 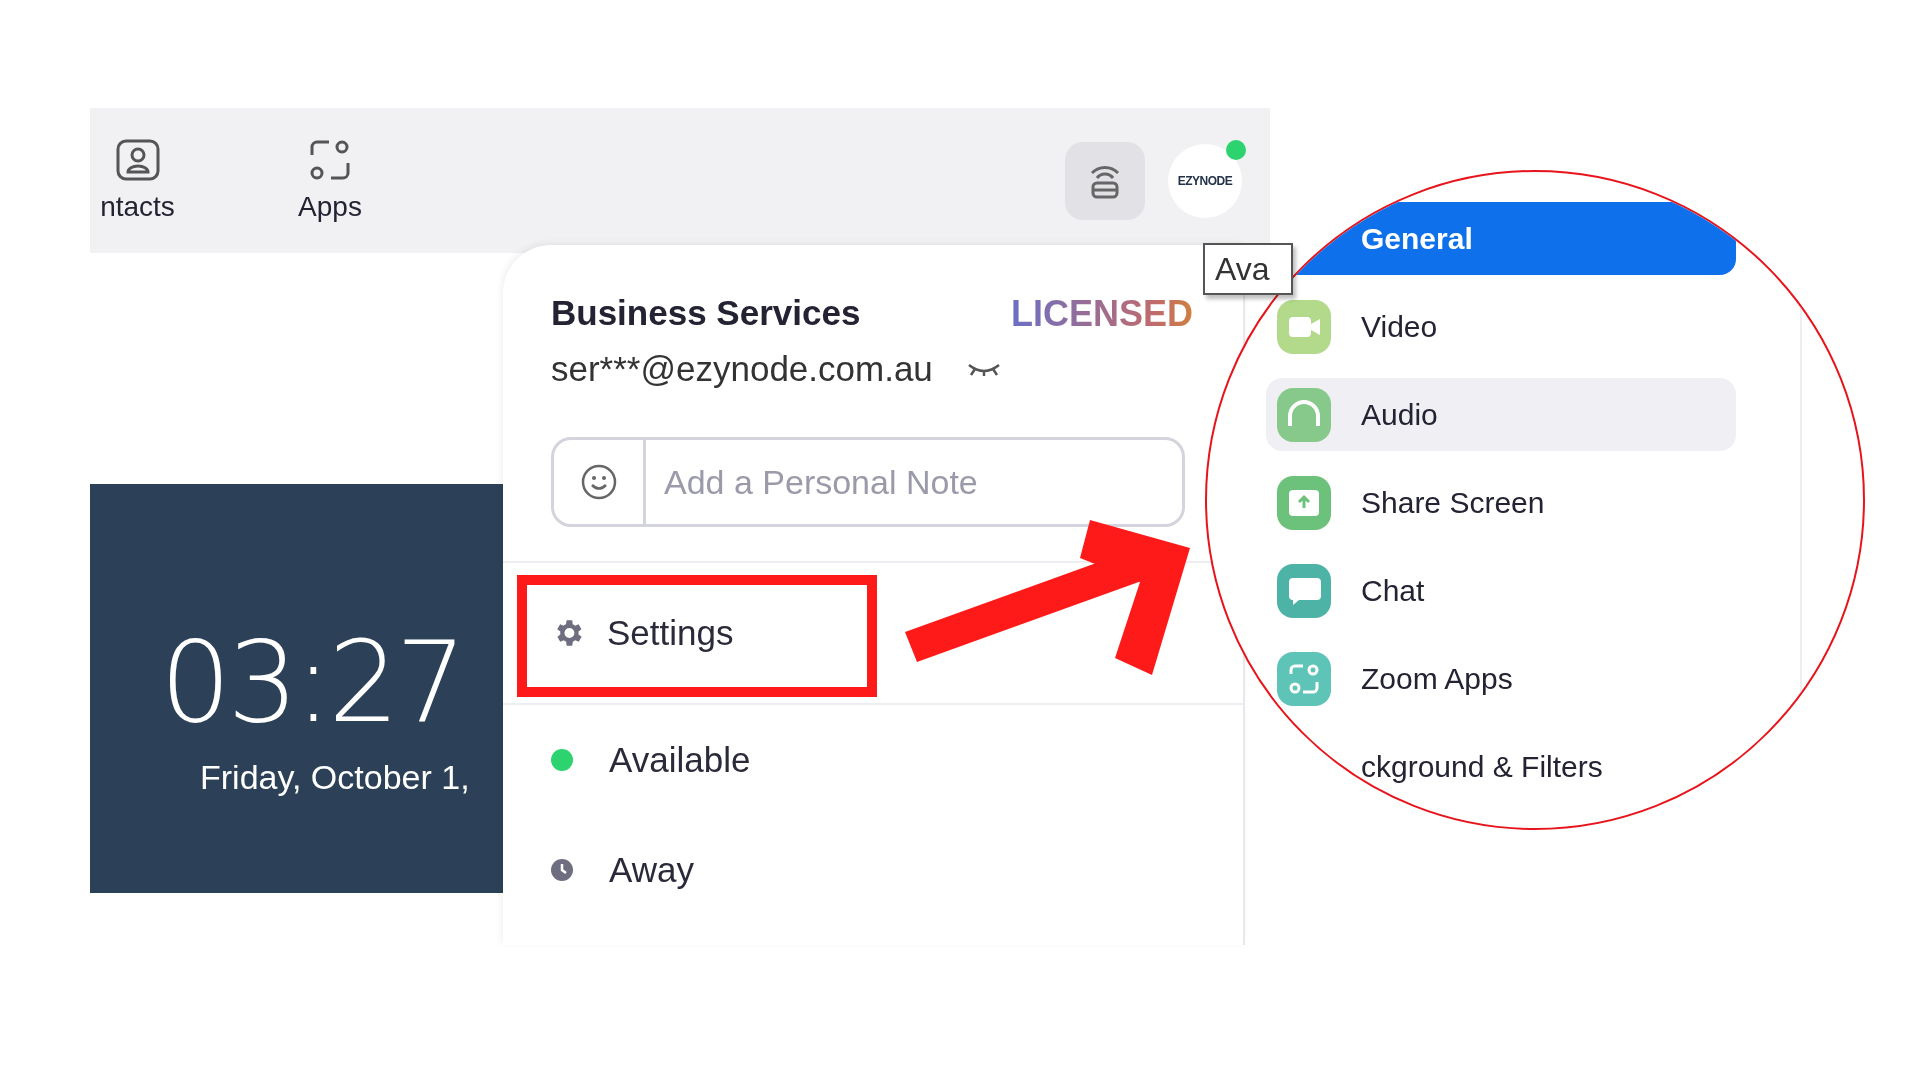 What do you see at coordinates (1205, 180) in the screenshot?
I see `avatar-logo-text: EZYNODE` at bounding box center [1205, 180].